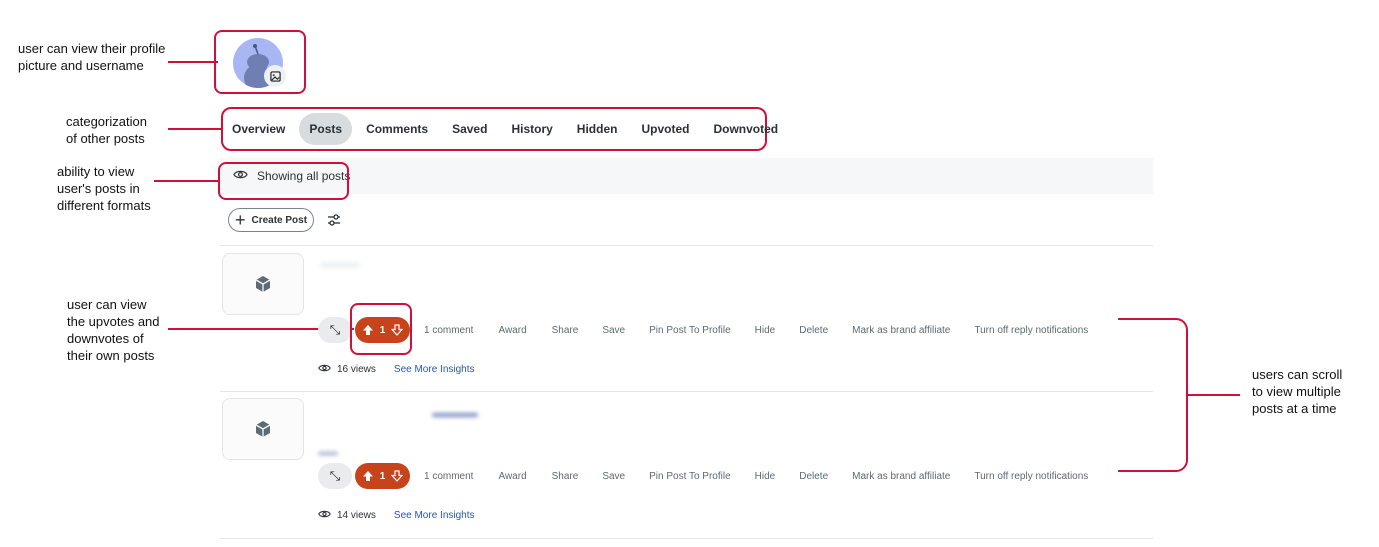 The height and width of the screenshot is (547, 1379). I want to click on annotation-categorization: categorization of other posts, so click(106, 130).